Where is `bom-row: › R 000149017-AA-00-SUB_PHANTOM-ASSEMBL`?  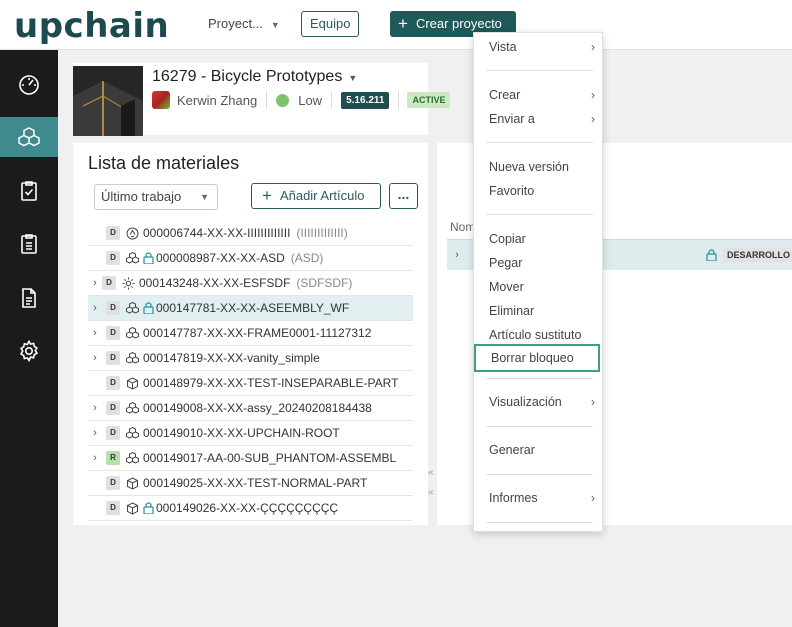 bom-row: › R 000149017-AA-00-SUB_PHANTOM-ASSEMBL is located at coordinates (250, 458).